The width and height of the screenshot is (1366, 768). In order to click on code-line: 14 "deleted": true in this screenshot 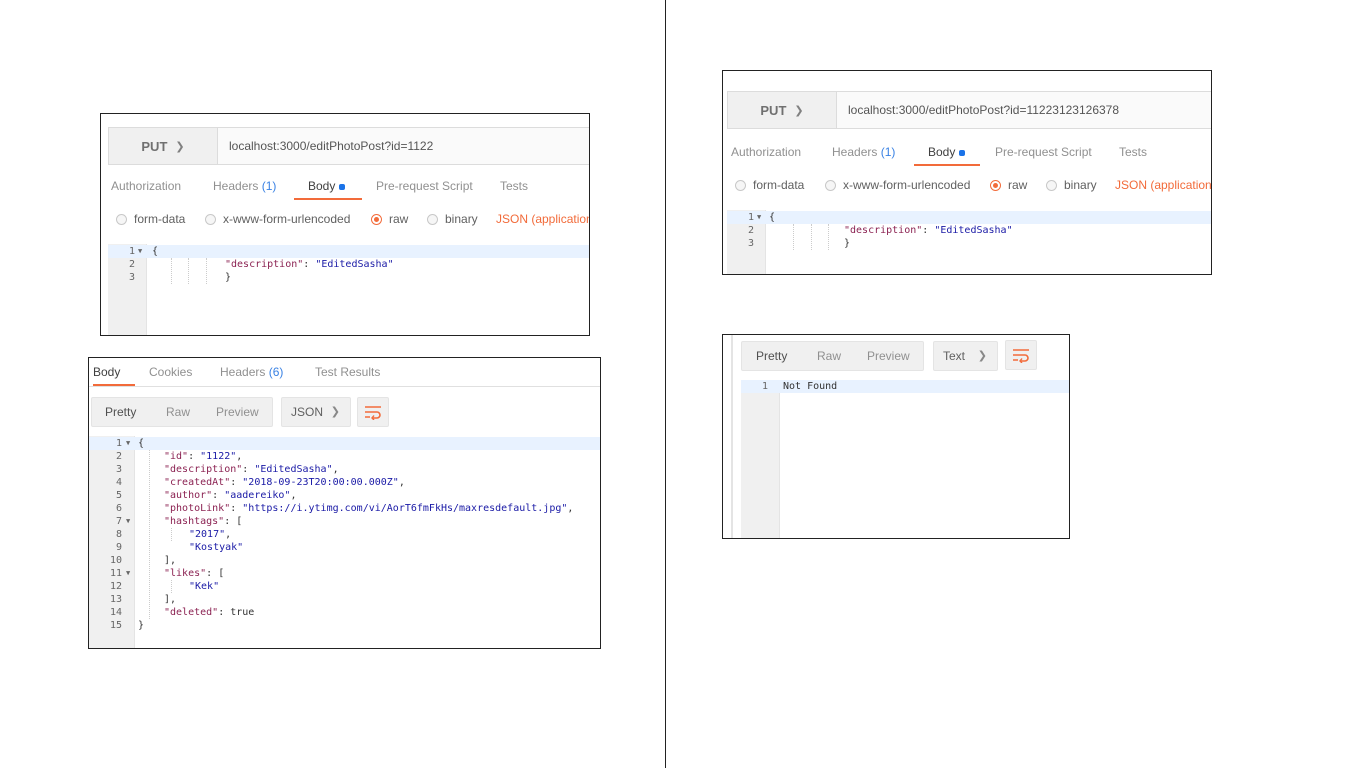, I will do `click(182, 612)`.